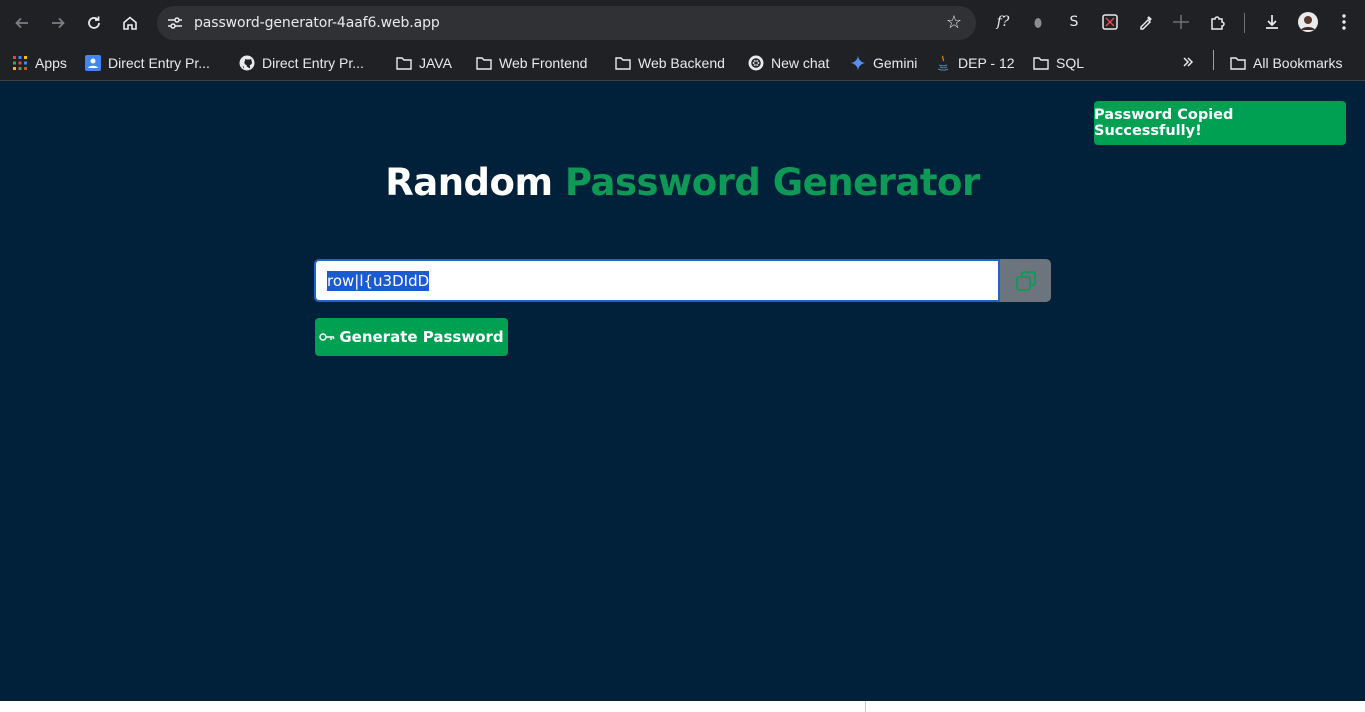 This screenshot has height=712, width=1365. I want to click on bookmark-label: JAVA, so click(435, 63).